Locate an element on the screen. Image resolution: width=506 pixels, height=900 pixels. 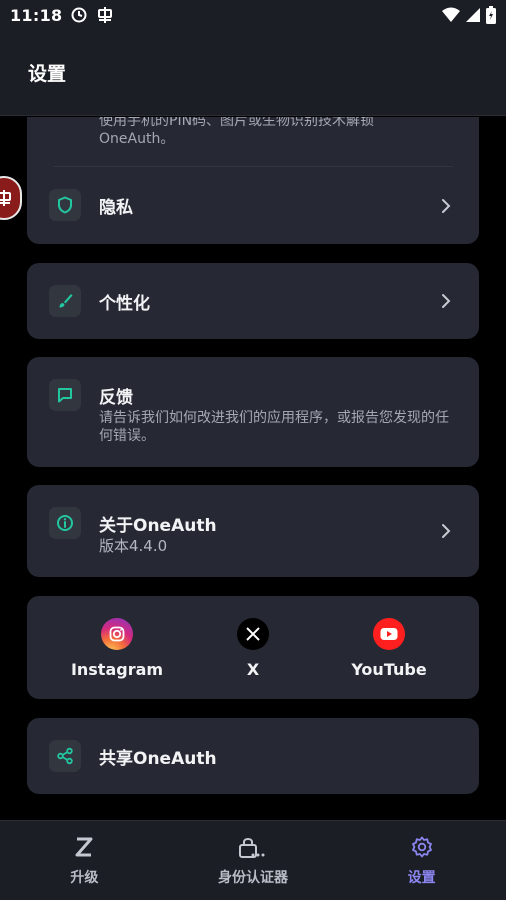
feedback-title: 反馈 is located at coordinates (116, 398).